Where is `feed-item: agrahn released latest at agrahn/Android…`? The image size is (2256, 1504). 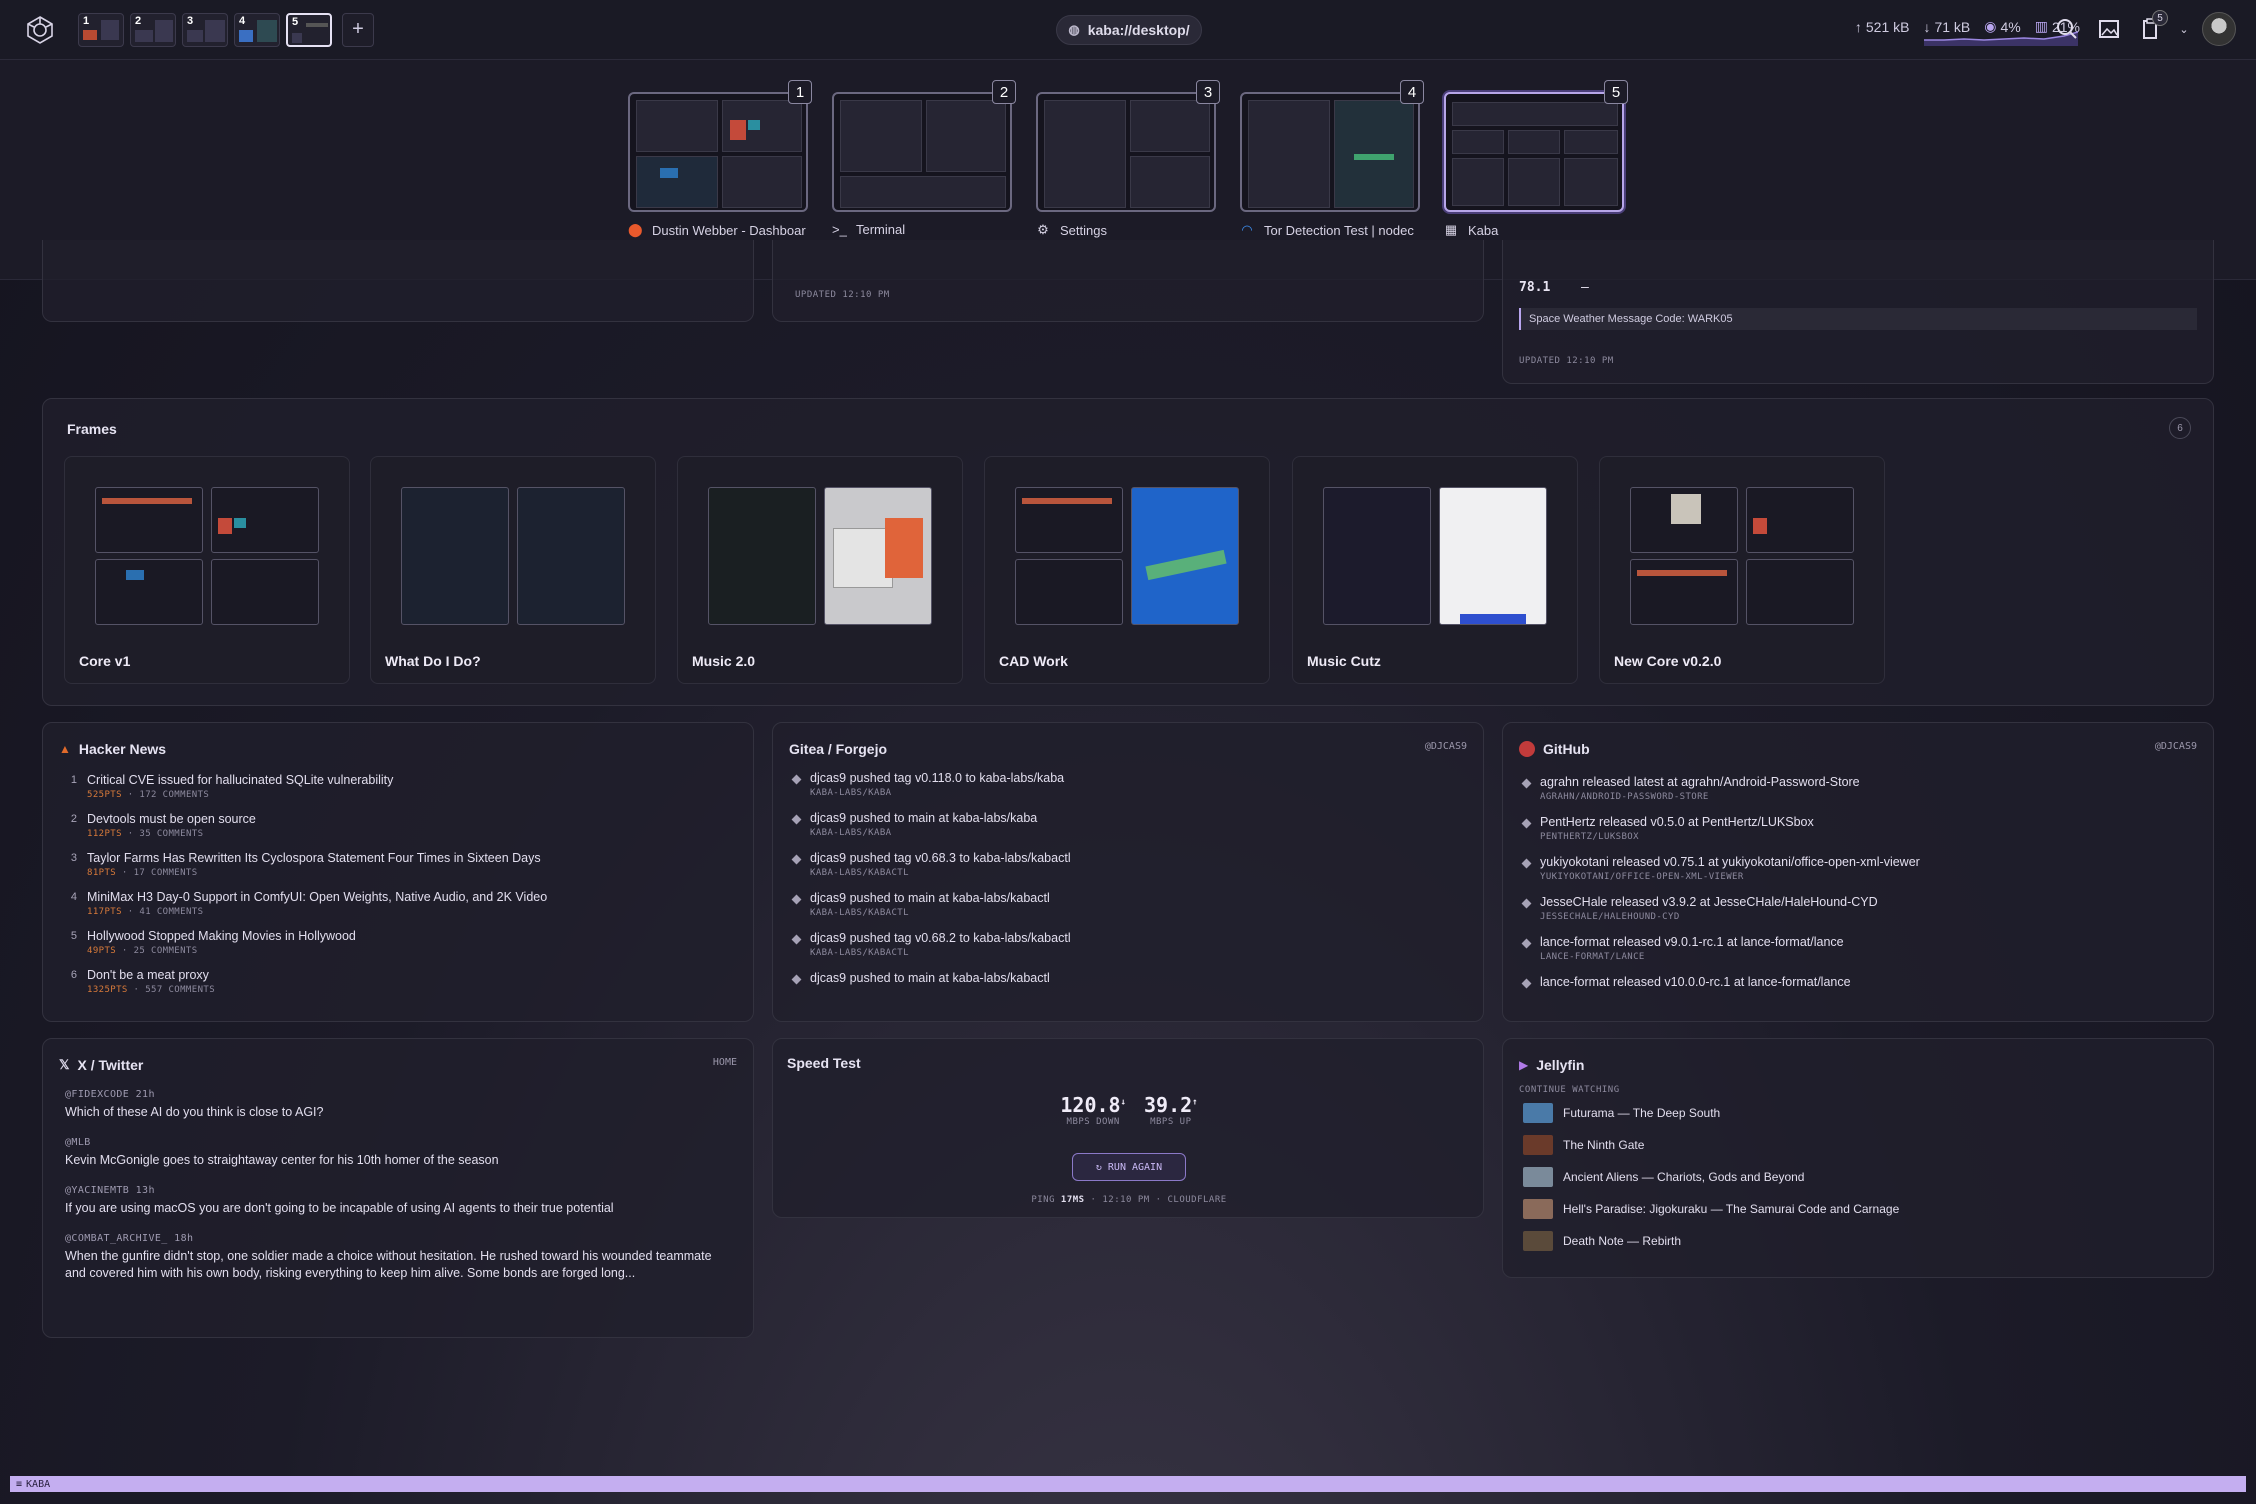
feed-item: agrahn released latest at agrahn/Android… is located at coordinates (1858, 788).